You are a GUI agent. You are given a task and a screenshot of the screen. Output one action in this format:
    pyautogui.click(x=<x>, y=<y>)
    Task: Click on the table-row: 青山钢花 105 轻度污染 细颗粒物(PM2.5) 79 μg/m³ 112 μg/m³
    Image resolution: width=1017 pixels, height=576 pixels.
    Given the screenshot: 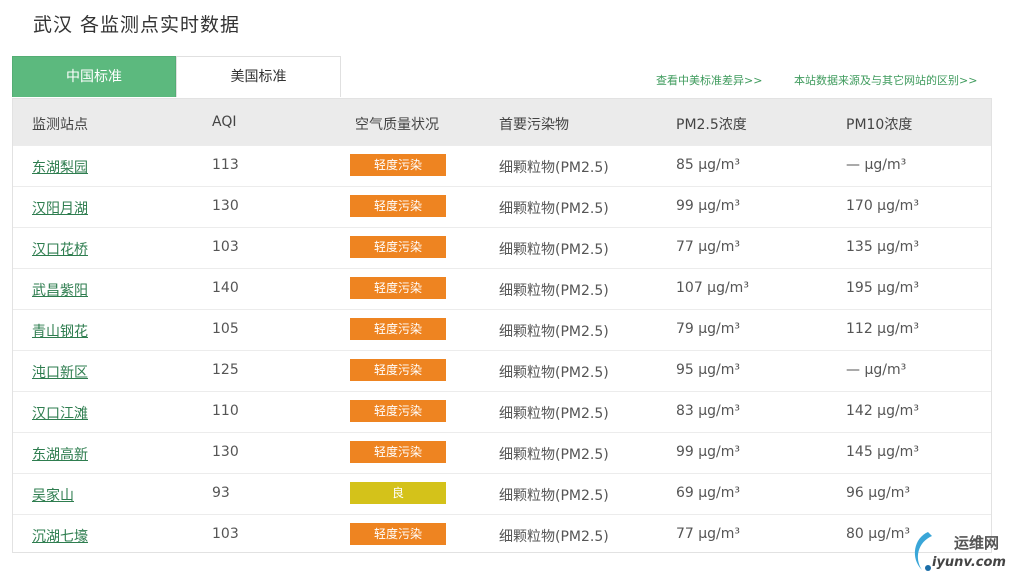 What is the action you would take?
    pyautogui.click(x=502, y=329)
    